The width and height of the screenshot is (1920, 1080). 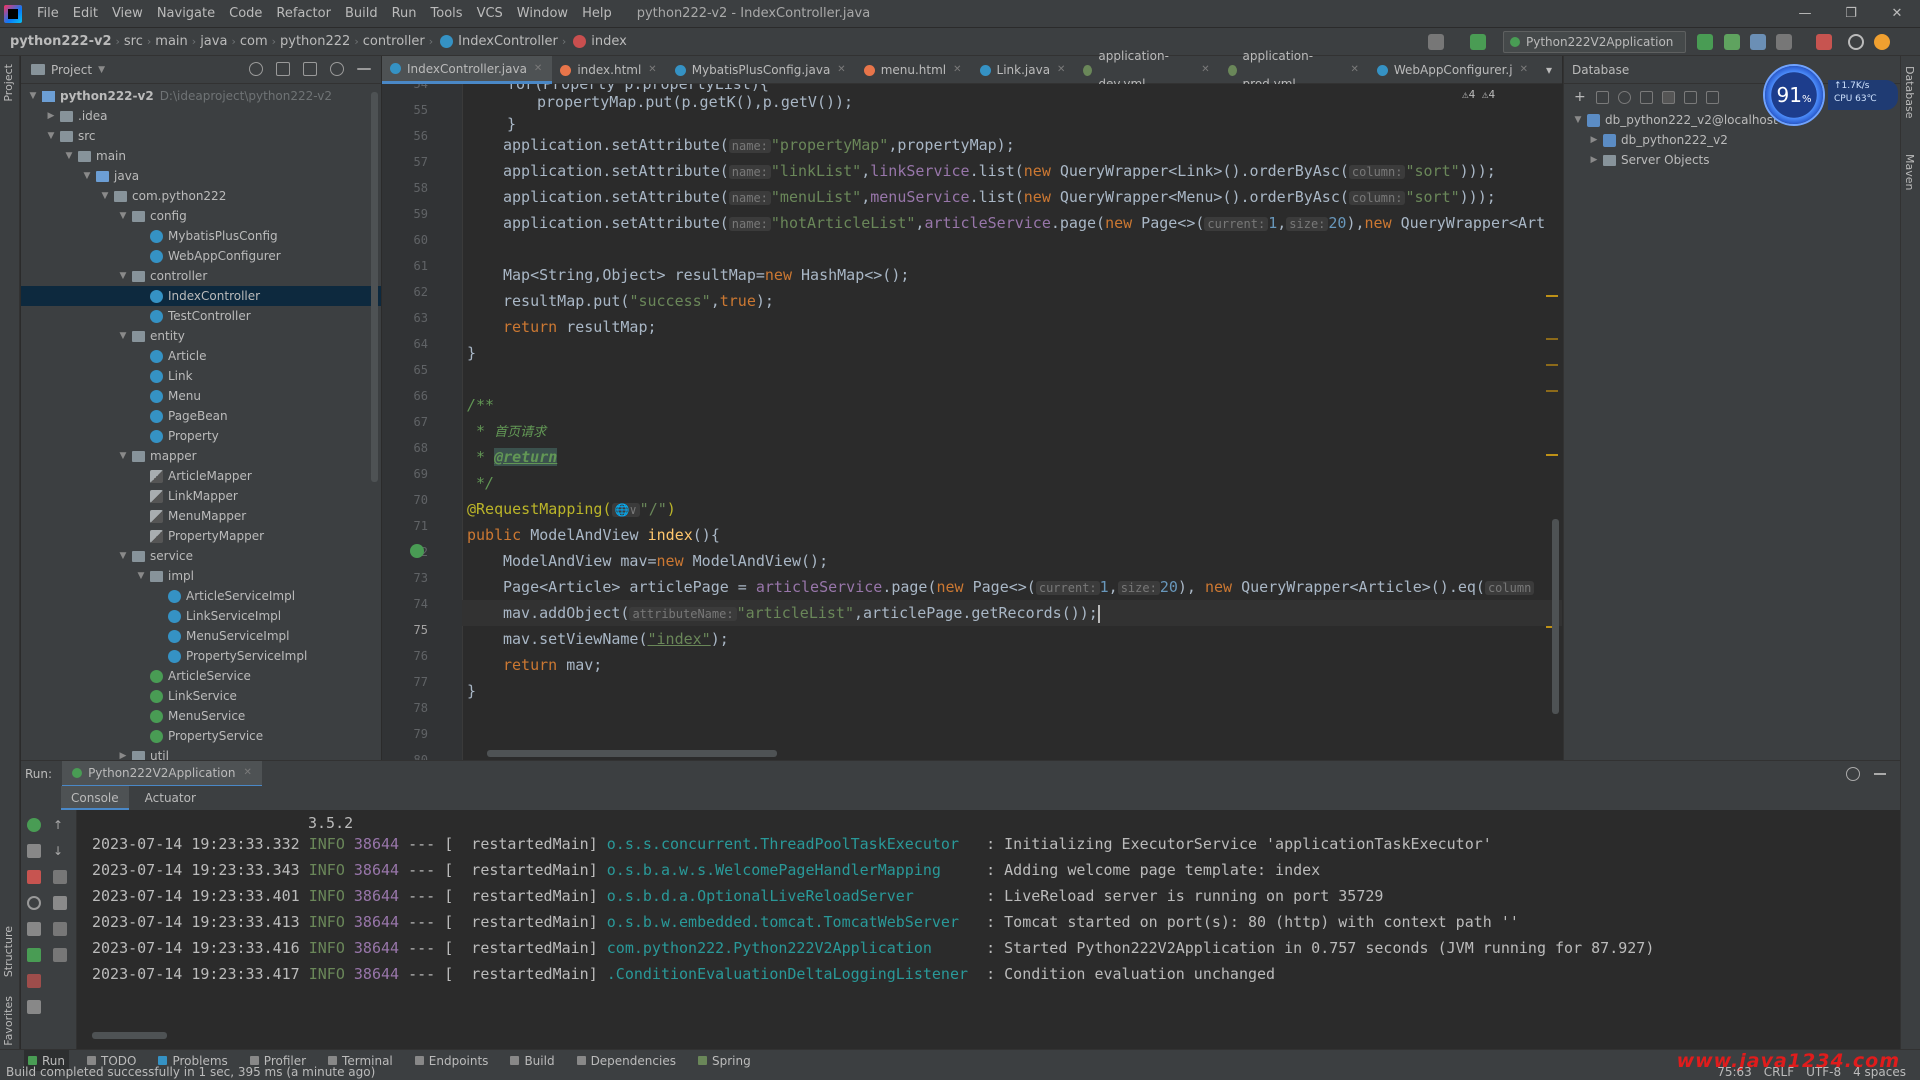 I want to click on refresh-icon, so click(x=1624, y=97).